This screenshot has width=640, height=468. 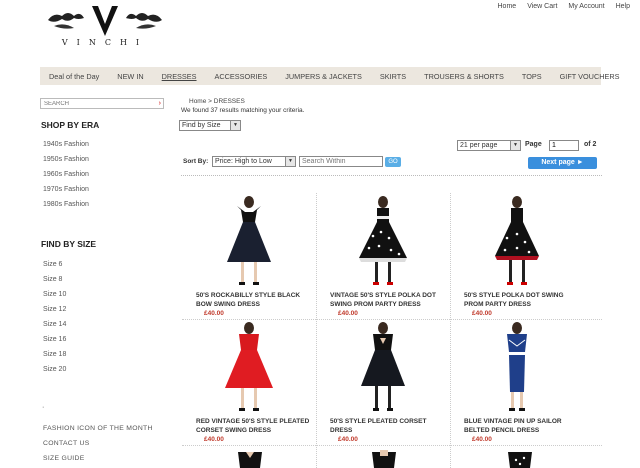 What do you see at coordinates (54, 309) in the screenshot?
I see `size-link-12: Size 12` at bounding box center [54, 309].